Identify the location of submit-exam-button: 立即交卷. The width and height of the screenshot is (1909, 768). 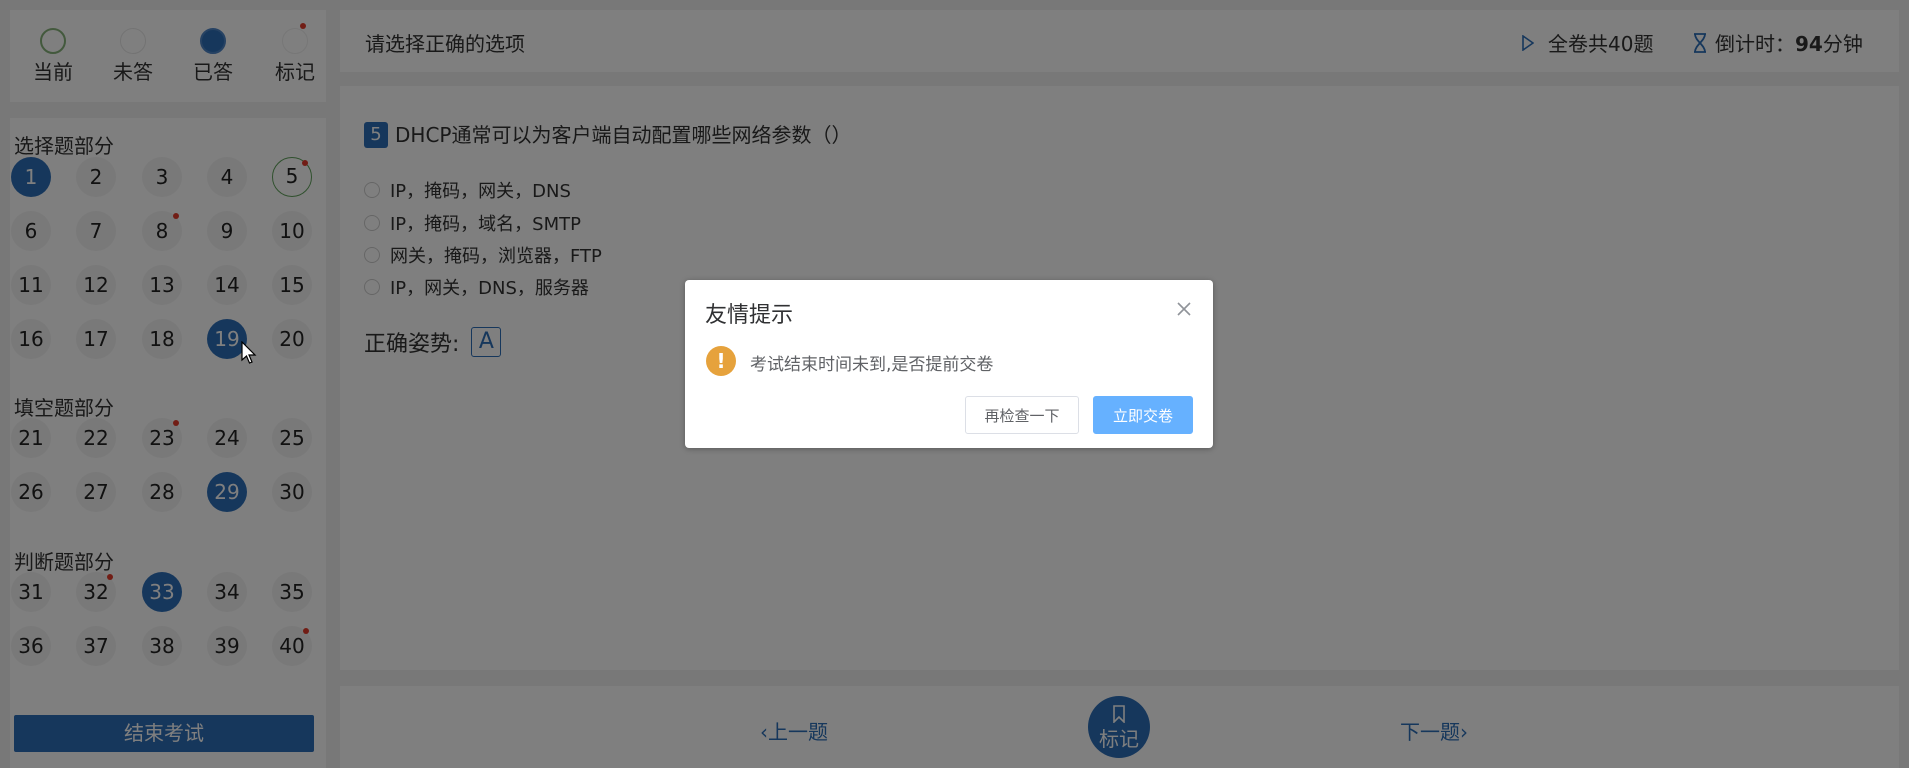
(1143, 415).